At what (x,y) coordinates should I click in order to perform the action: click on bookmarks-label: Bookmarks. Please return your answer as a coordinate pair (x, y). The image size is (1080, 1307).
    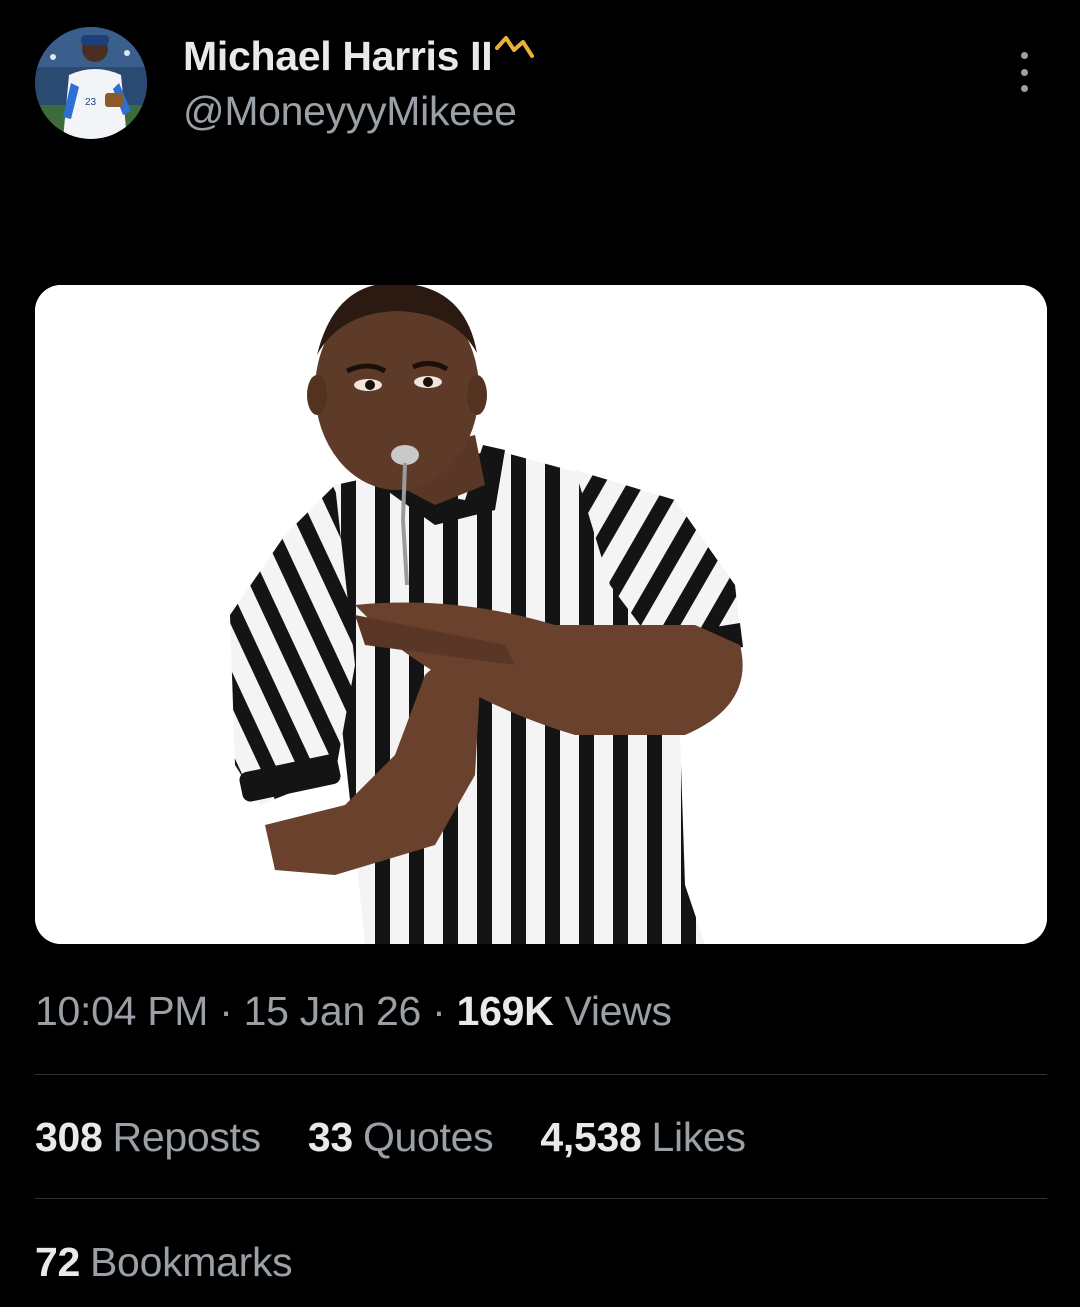
    Looking at the image, I should click on (191, 1262).